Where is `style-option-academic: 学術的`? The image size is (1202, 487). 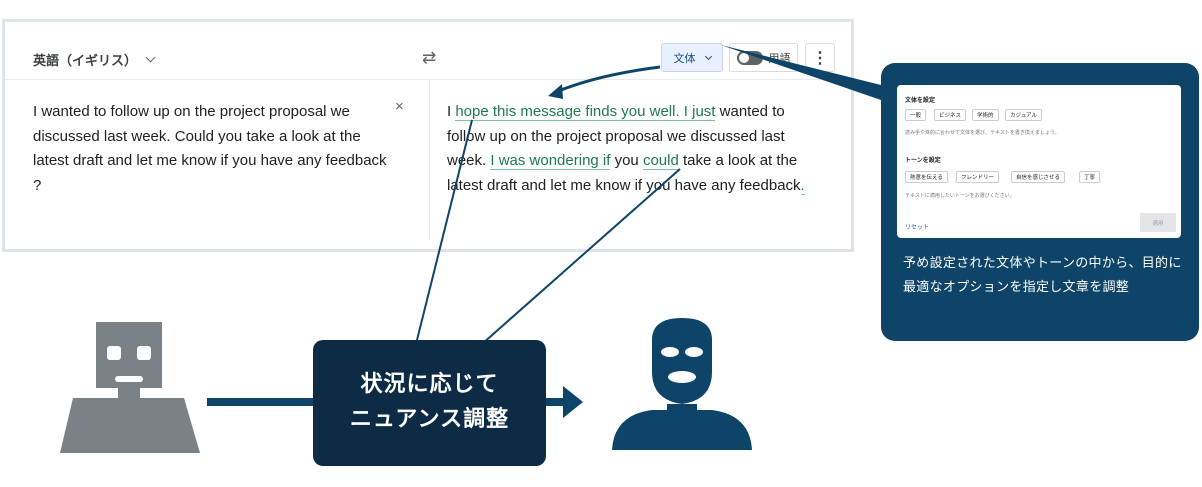 style-option-academic: 学術的 is located at coordinates (985, 115).